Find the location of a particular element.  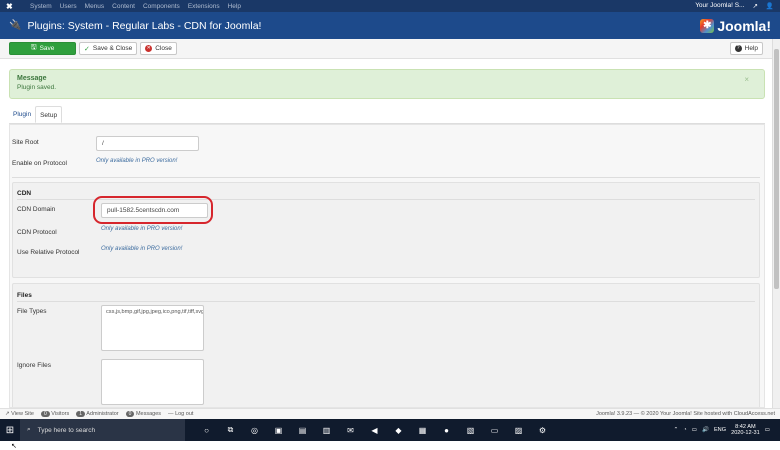

joomla-brand: ✱ Joomla! is located at coordinates (735, 26).